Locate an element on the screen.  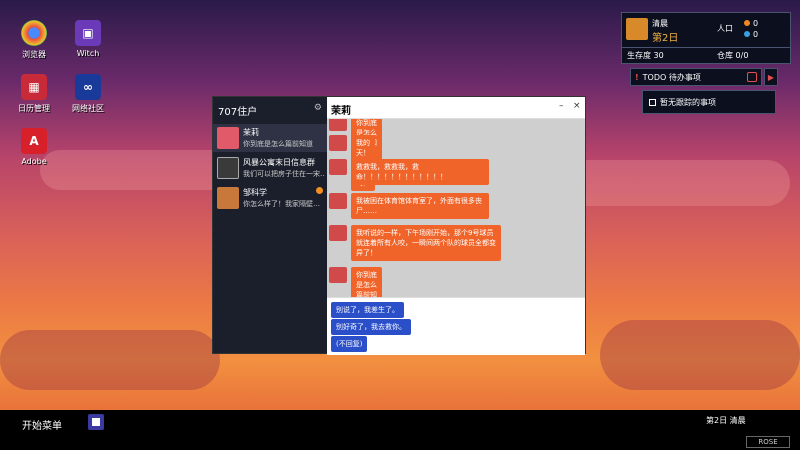
gear-icon: ⚙ is located at coordinates (318, 108).